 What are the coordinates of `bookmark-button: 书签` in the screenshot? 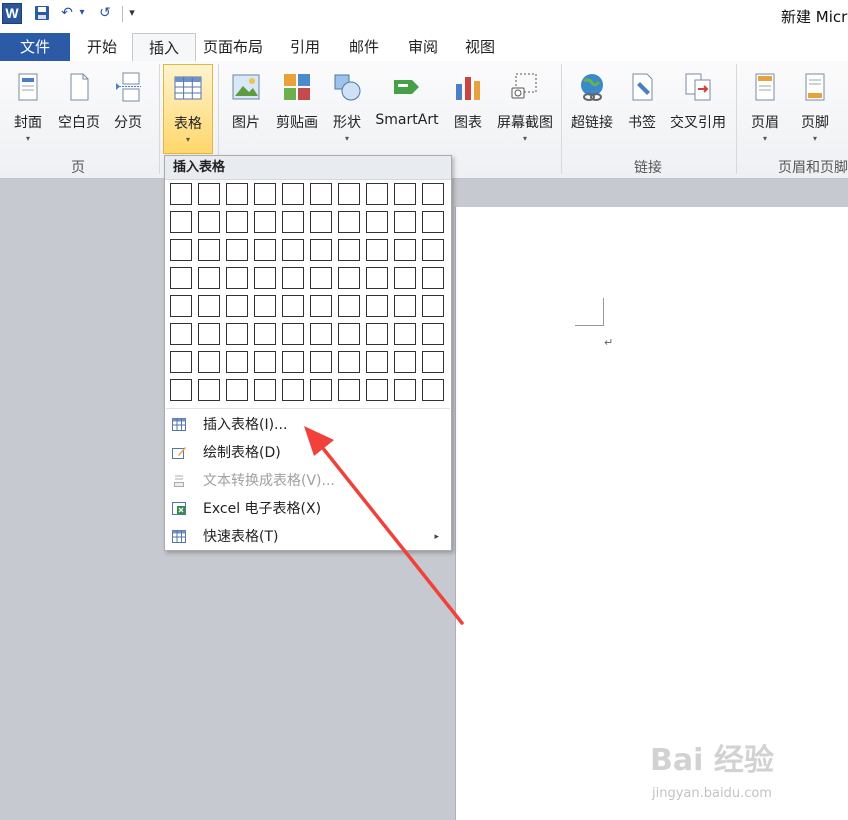 It's located at (642, 108).